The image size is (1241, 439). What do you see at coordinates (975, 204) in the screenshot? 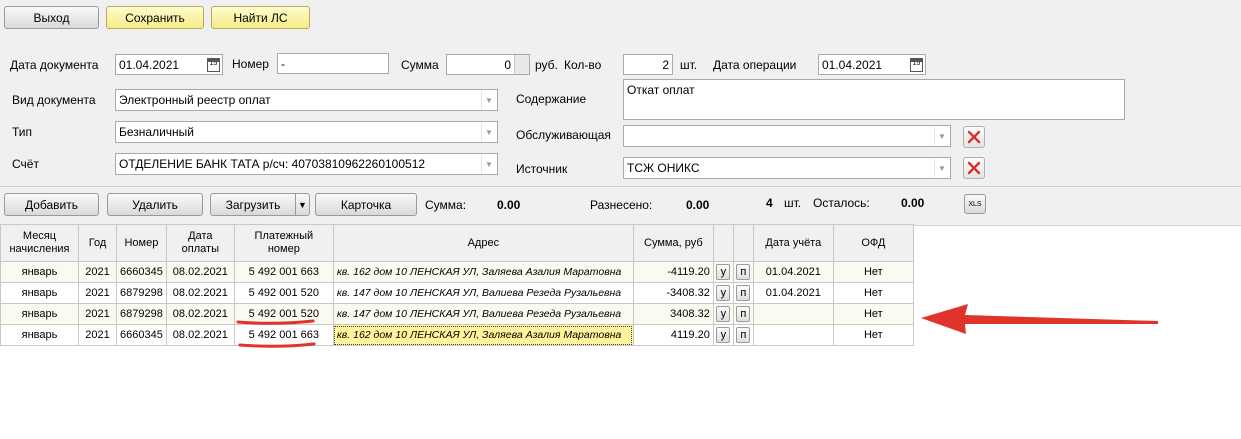
I see `export-xls-button: XLS` at bounding box center [975, 204].